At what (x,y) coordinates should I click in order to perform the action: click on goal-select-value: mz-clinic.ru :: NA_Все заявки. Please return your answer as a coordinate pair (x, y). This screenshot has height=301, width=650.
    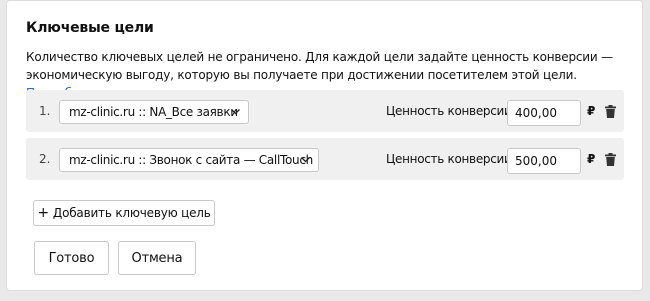
    Looking at the image, I should click on (153, 112).